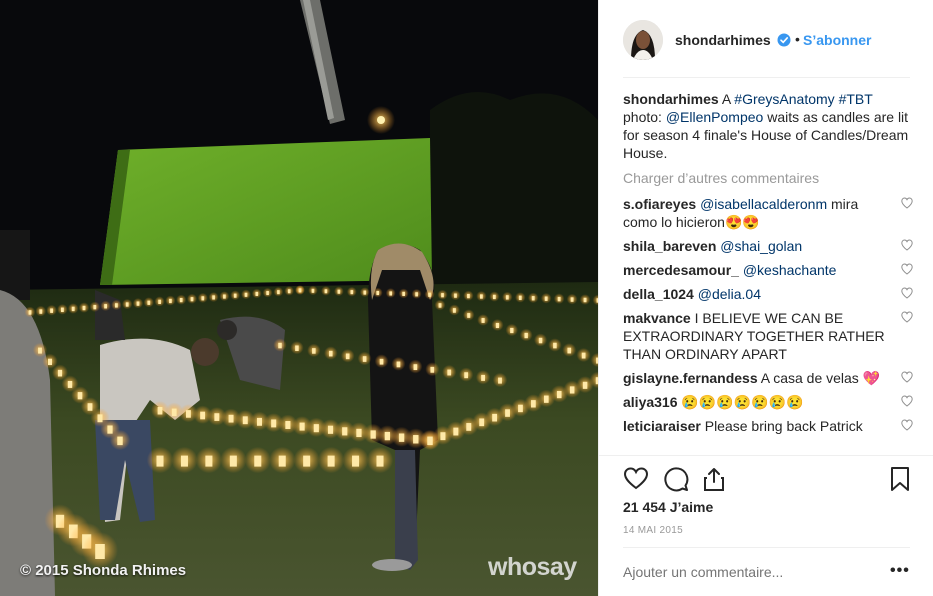  I want to click on hashtag-link: #GreysAnatomy, so click(784, 99).